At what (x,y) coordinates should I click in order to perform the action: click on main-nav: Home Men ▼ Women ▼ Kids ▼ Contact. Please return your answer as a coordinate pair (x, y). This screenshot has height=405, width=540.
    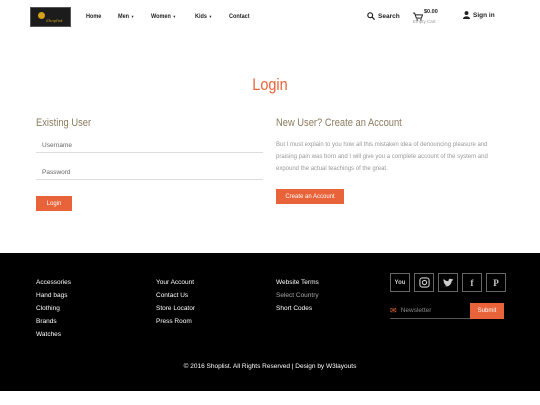
    Looking at the image, I should click on (176, 16).